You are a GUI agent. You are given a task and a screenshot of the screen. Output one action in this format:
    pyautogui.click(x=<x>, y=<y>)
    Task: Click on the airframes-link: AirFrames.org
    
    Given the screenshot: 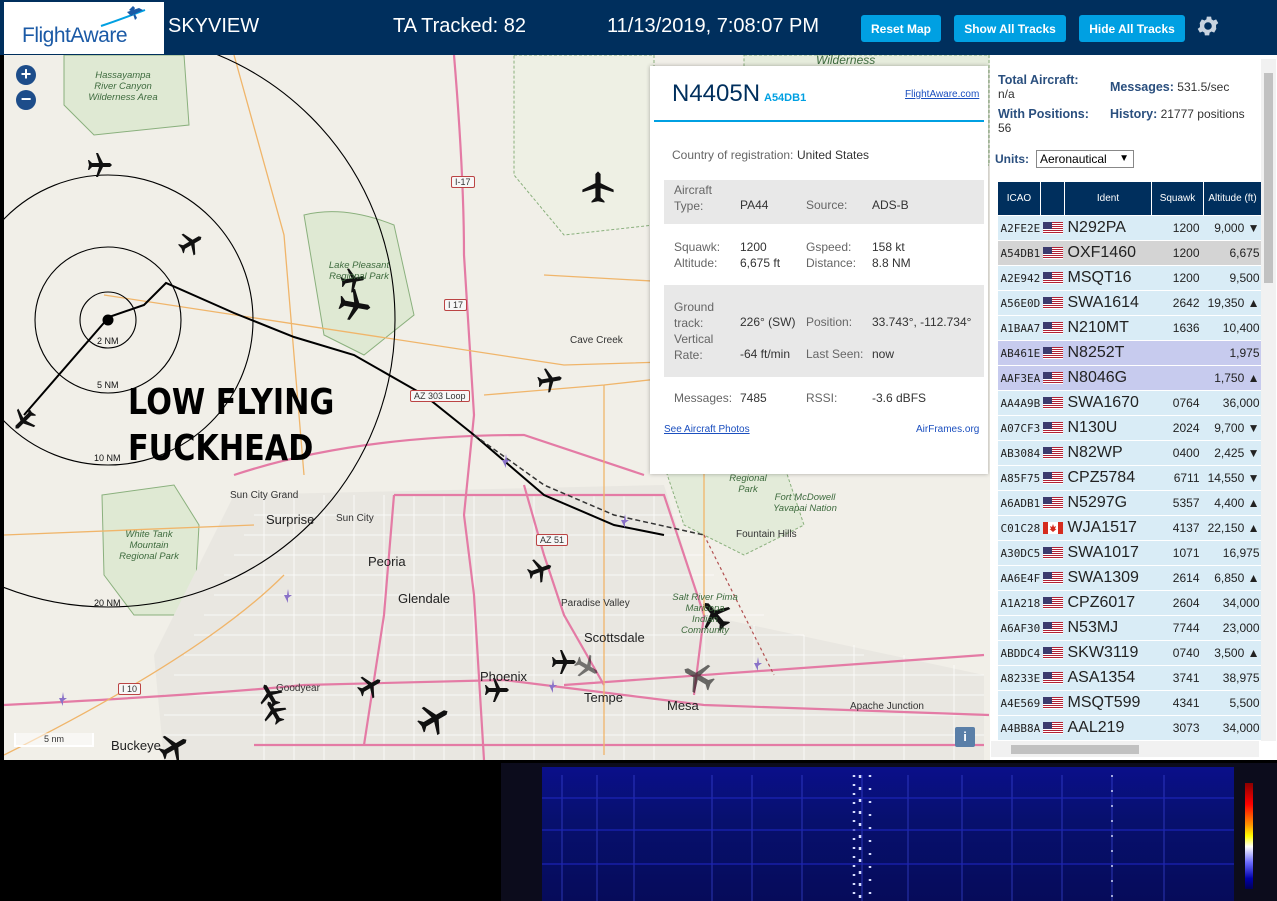 What is the action you would take?
    pyautogui.click(x=947, y=429)
    